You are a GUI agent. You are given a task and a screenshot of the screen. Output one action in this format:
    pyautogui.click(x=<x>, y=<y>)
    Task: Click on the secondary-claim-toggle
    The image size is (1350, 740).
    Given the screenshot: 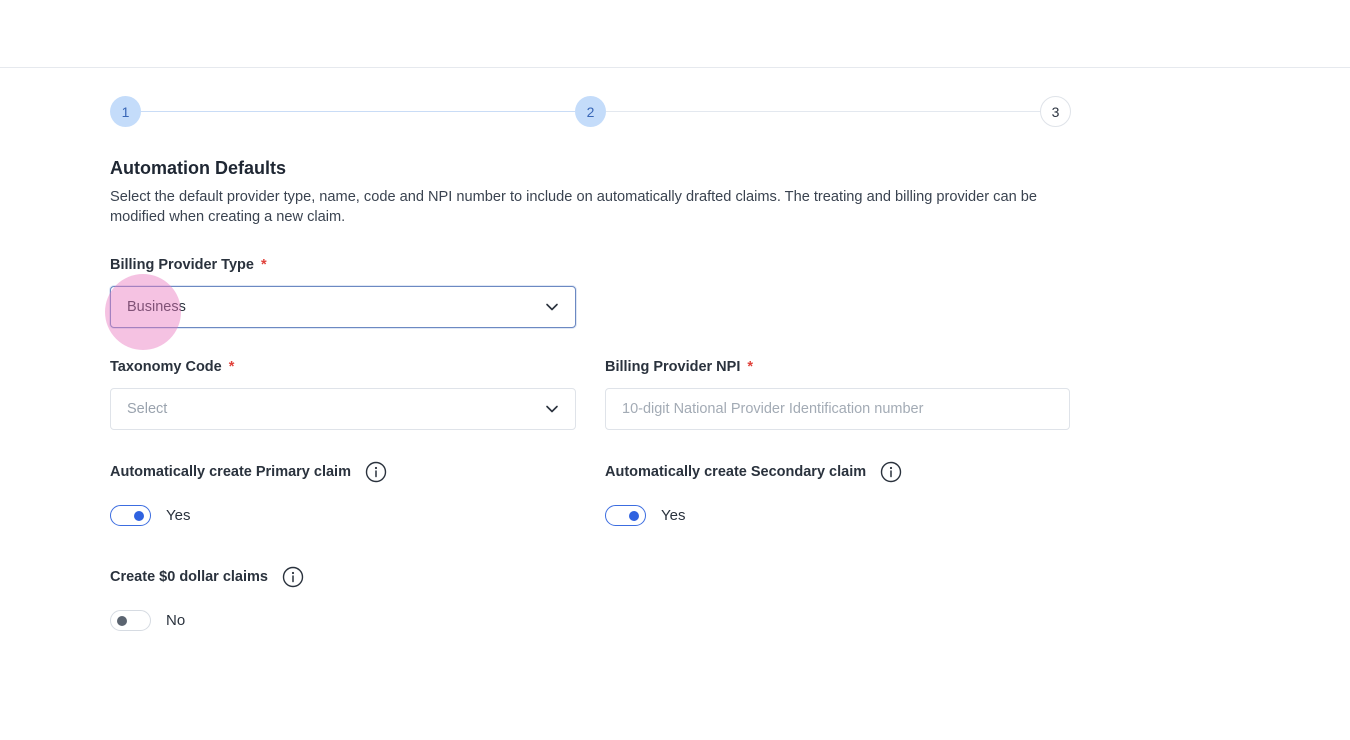 What is the action you would take?
    pyautogui.click(x=625, y=515)
    